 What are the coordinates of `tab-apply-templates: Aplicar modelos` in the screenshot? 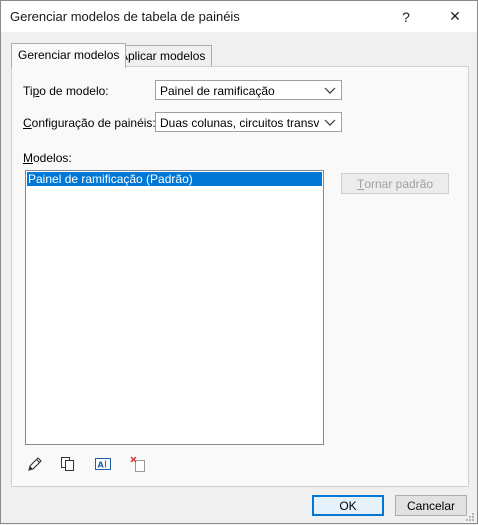 It's located at (163, 56).